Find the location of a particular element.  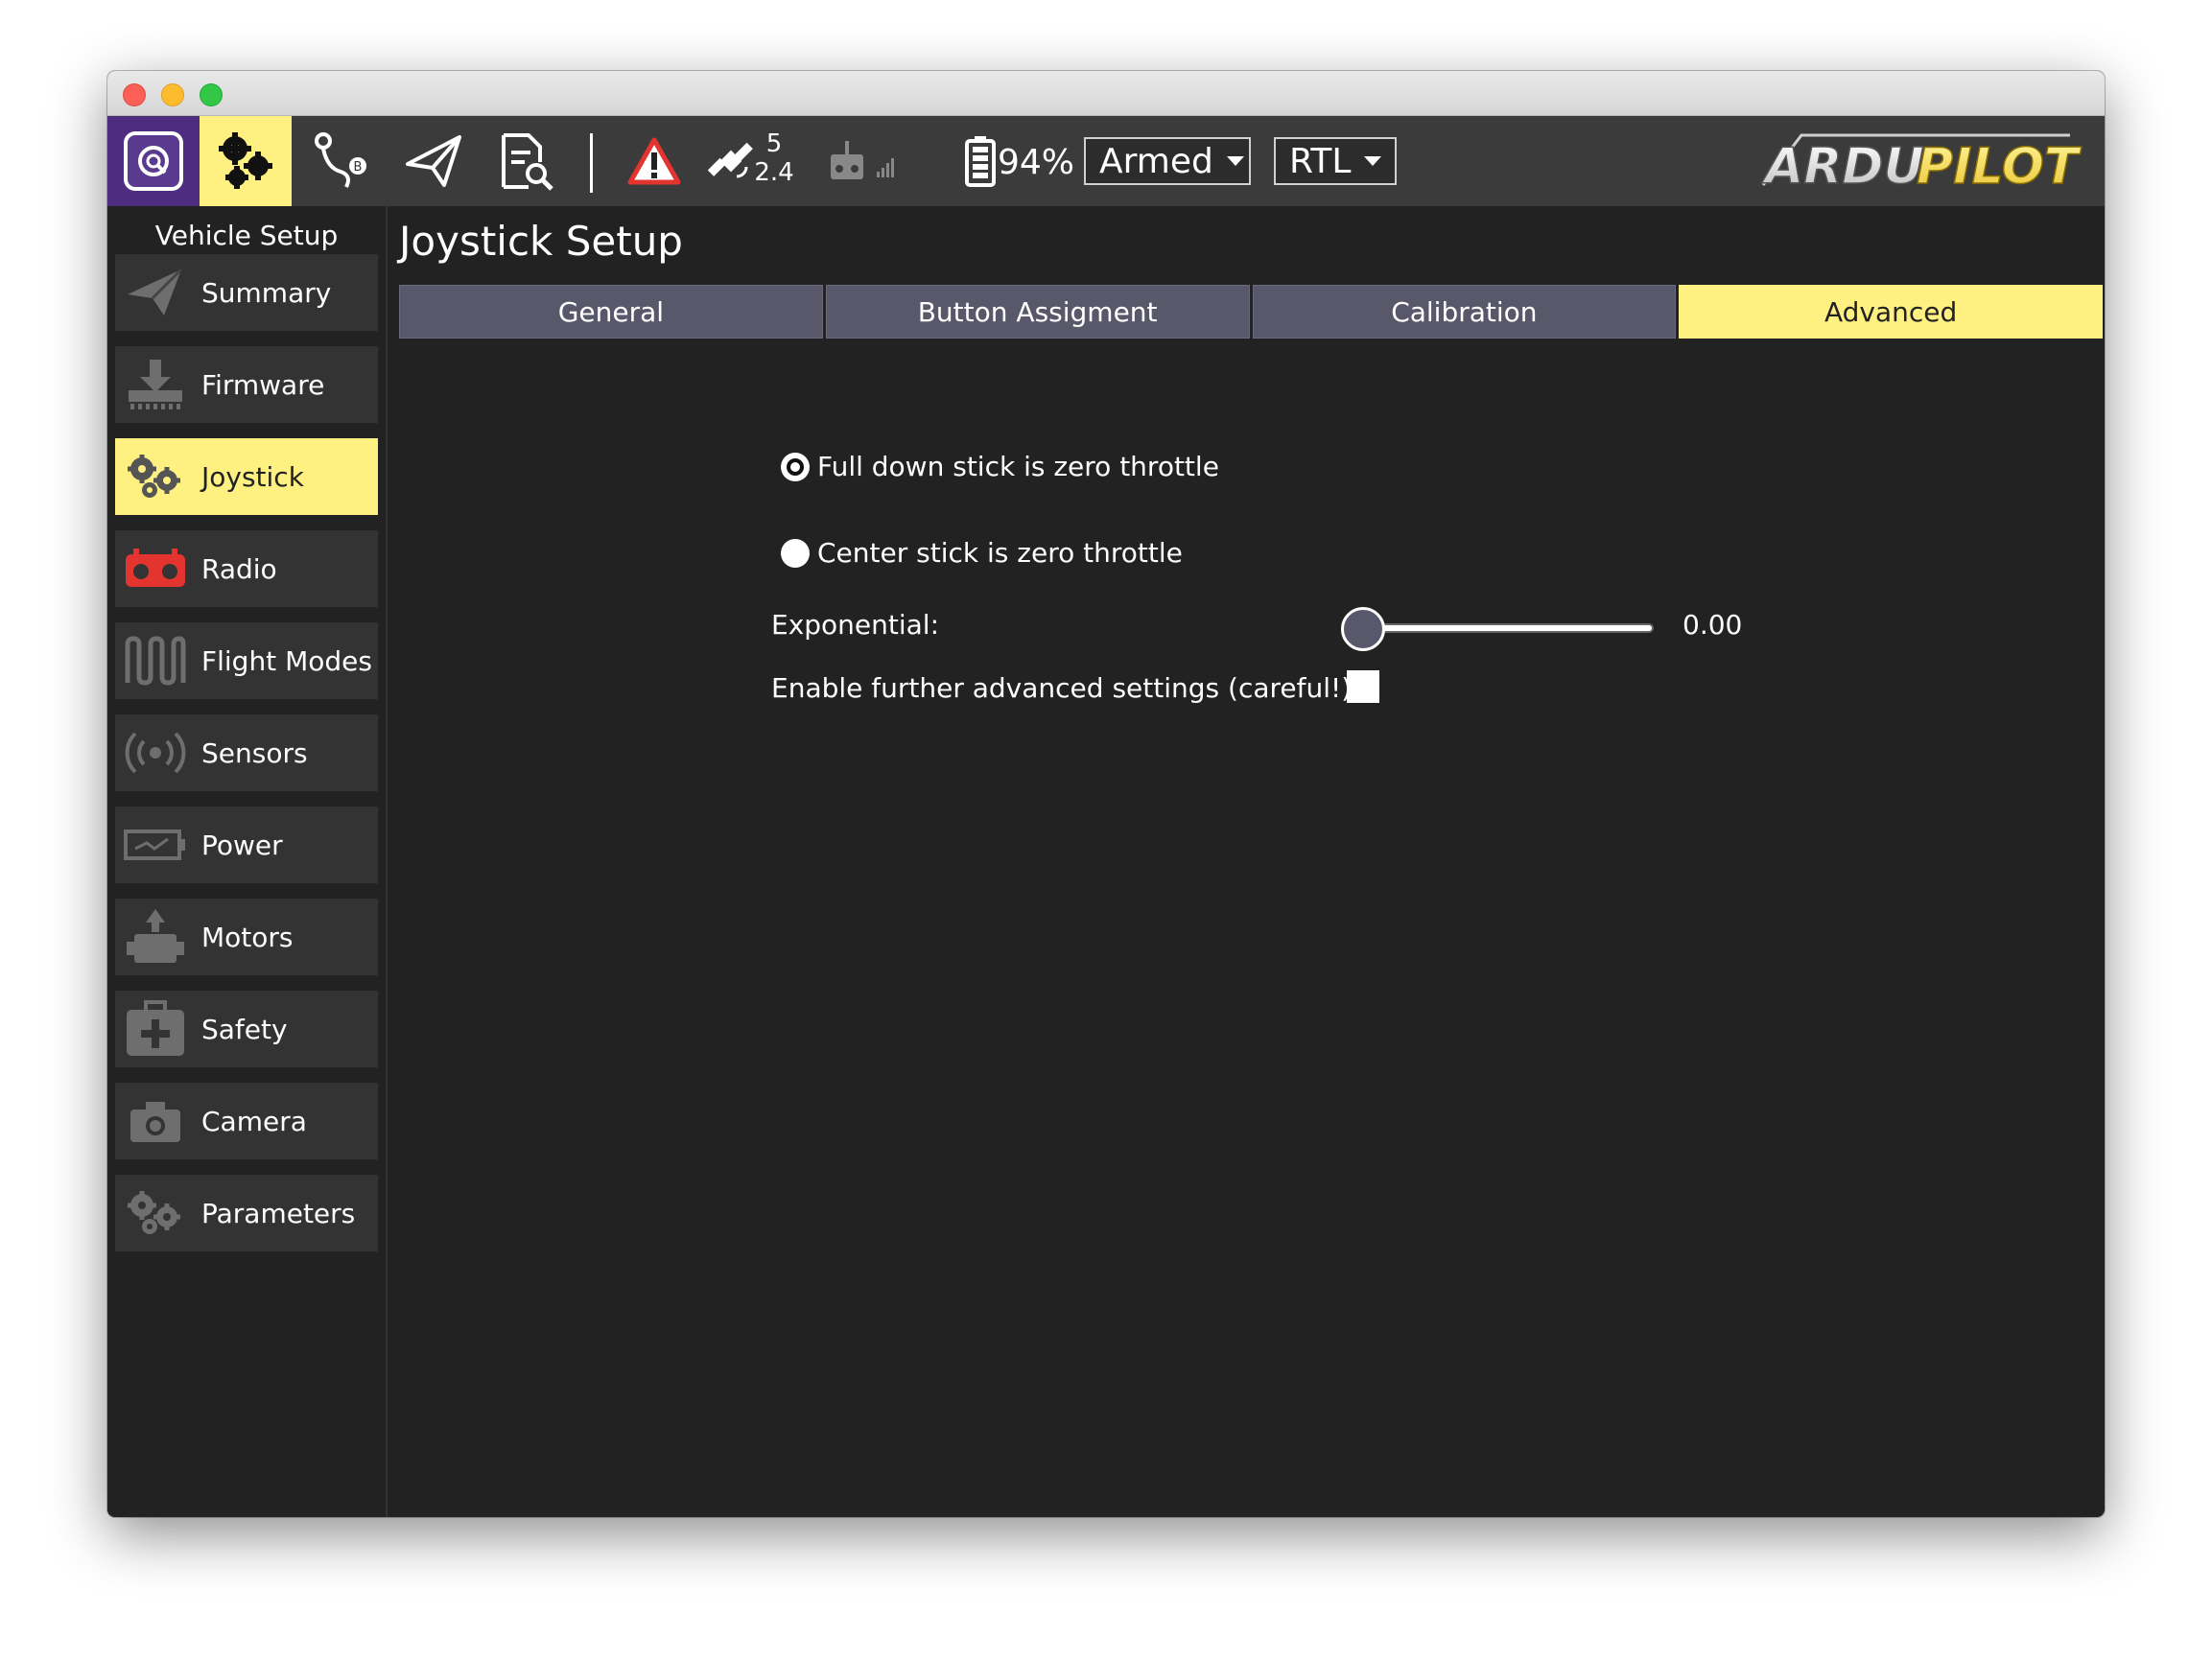

qgc-logo-icon is located at coordinates (153, 161).